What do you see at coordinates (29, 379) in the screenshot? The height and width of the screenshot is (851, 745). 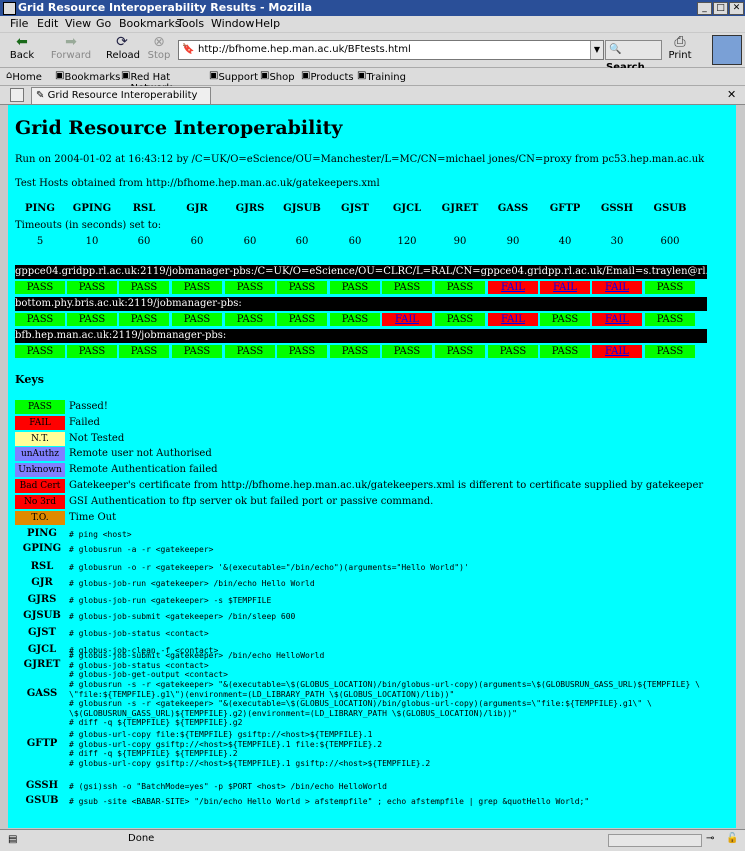 I see `keys-heading: Keys` at bounding box center [29, 379].